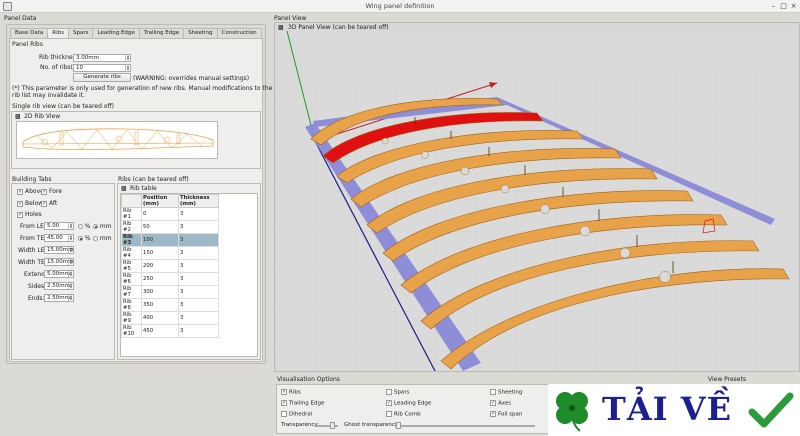  Describe the element at coordinates (160, 227) in the screenshot. I see `rib-position-cell: 50` at that location.